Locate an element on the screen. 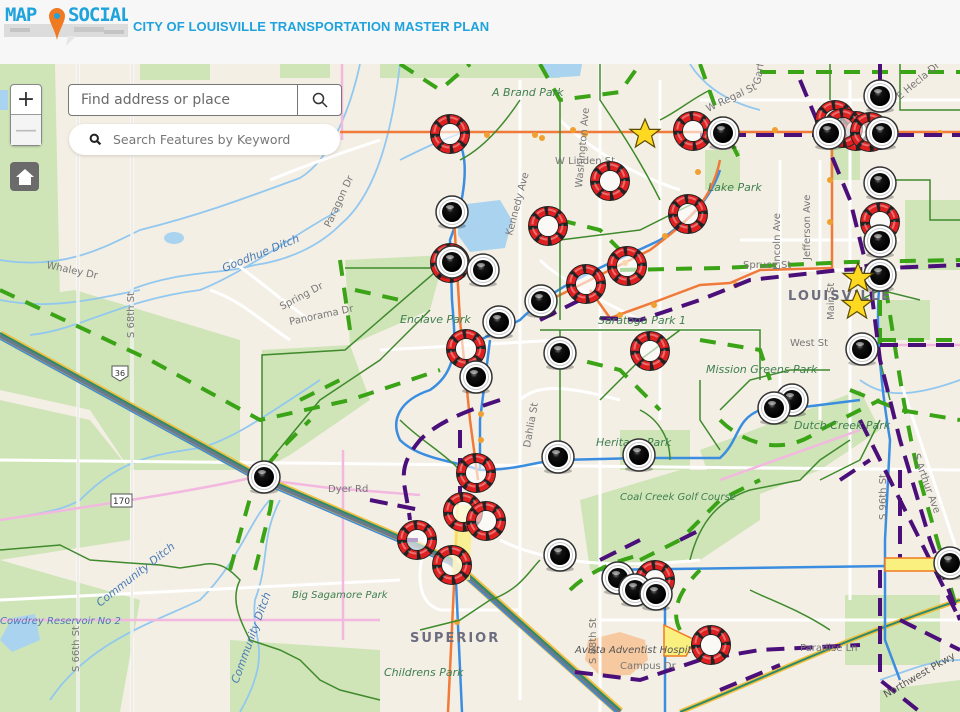 The image size is (960, 712). svg-text: MAP is located at coordinates (21, 15).